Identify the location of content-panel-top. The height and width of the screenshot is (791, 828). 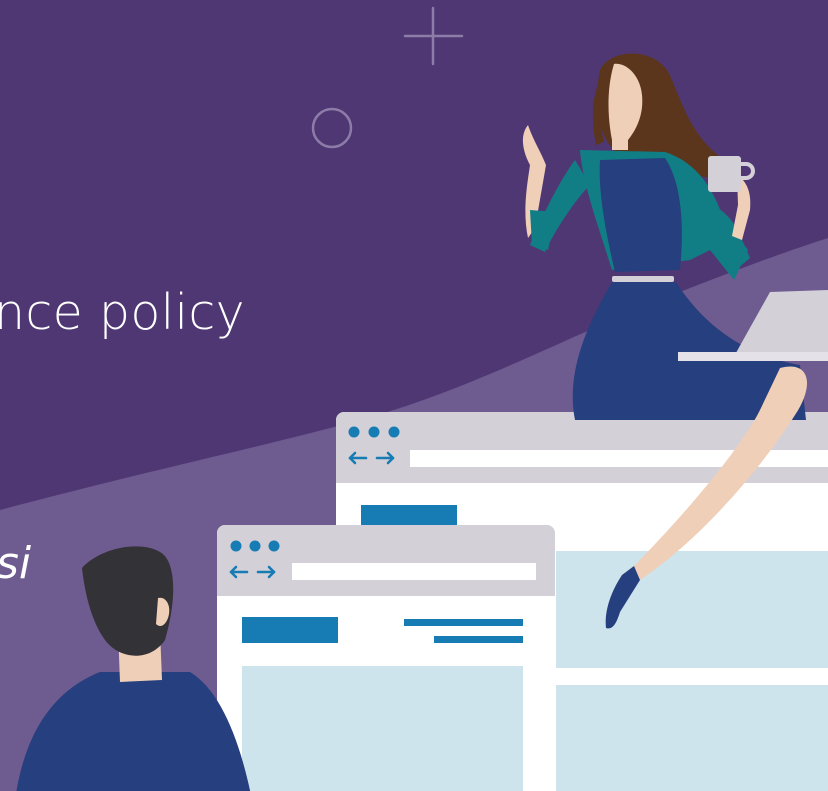
(692, 609).